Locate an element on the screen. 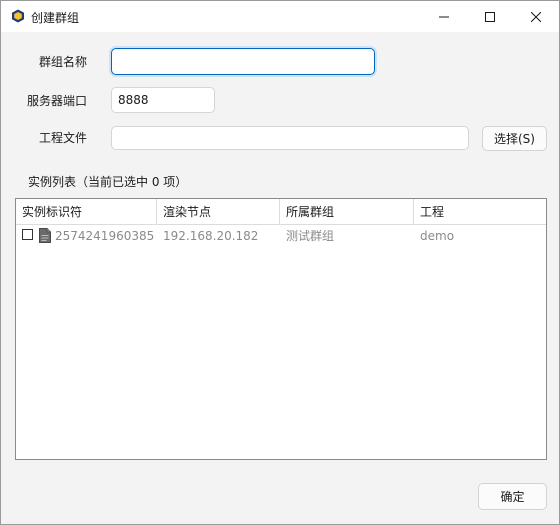 The image size is (560, 525). close-icon is located at coordinates (536, 16).